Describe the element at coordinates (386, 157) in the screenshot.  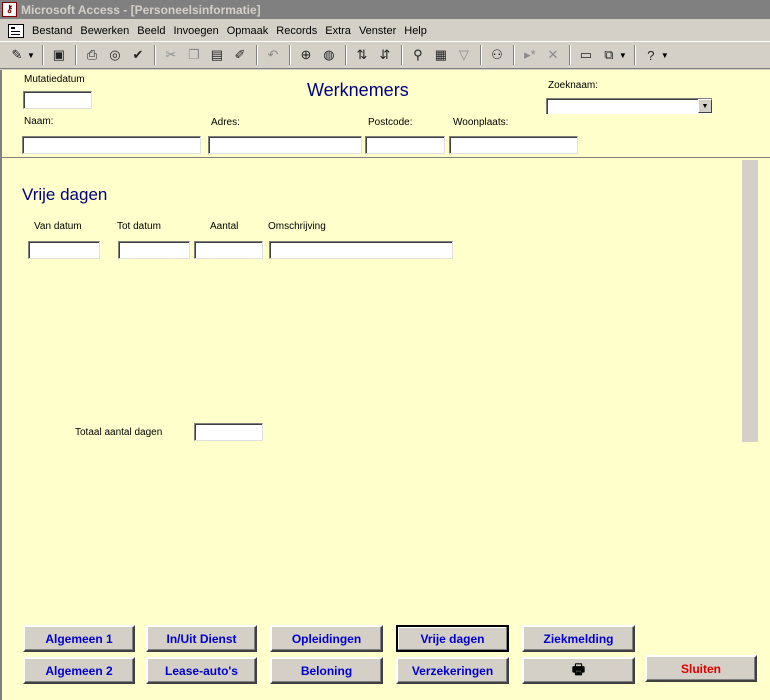
I see `header-divider` at that location.